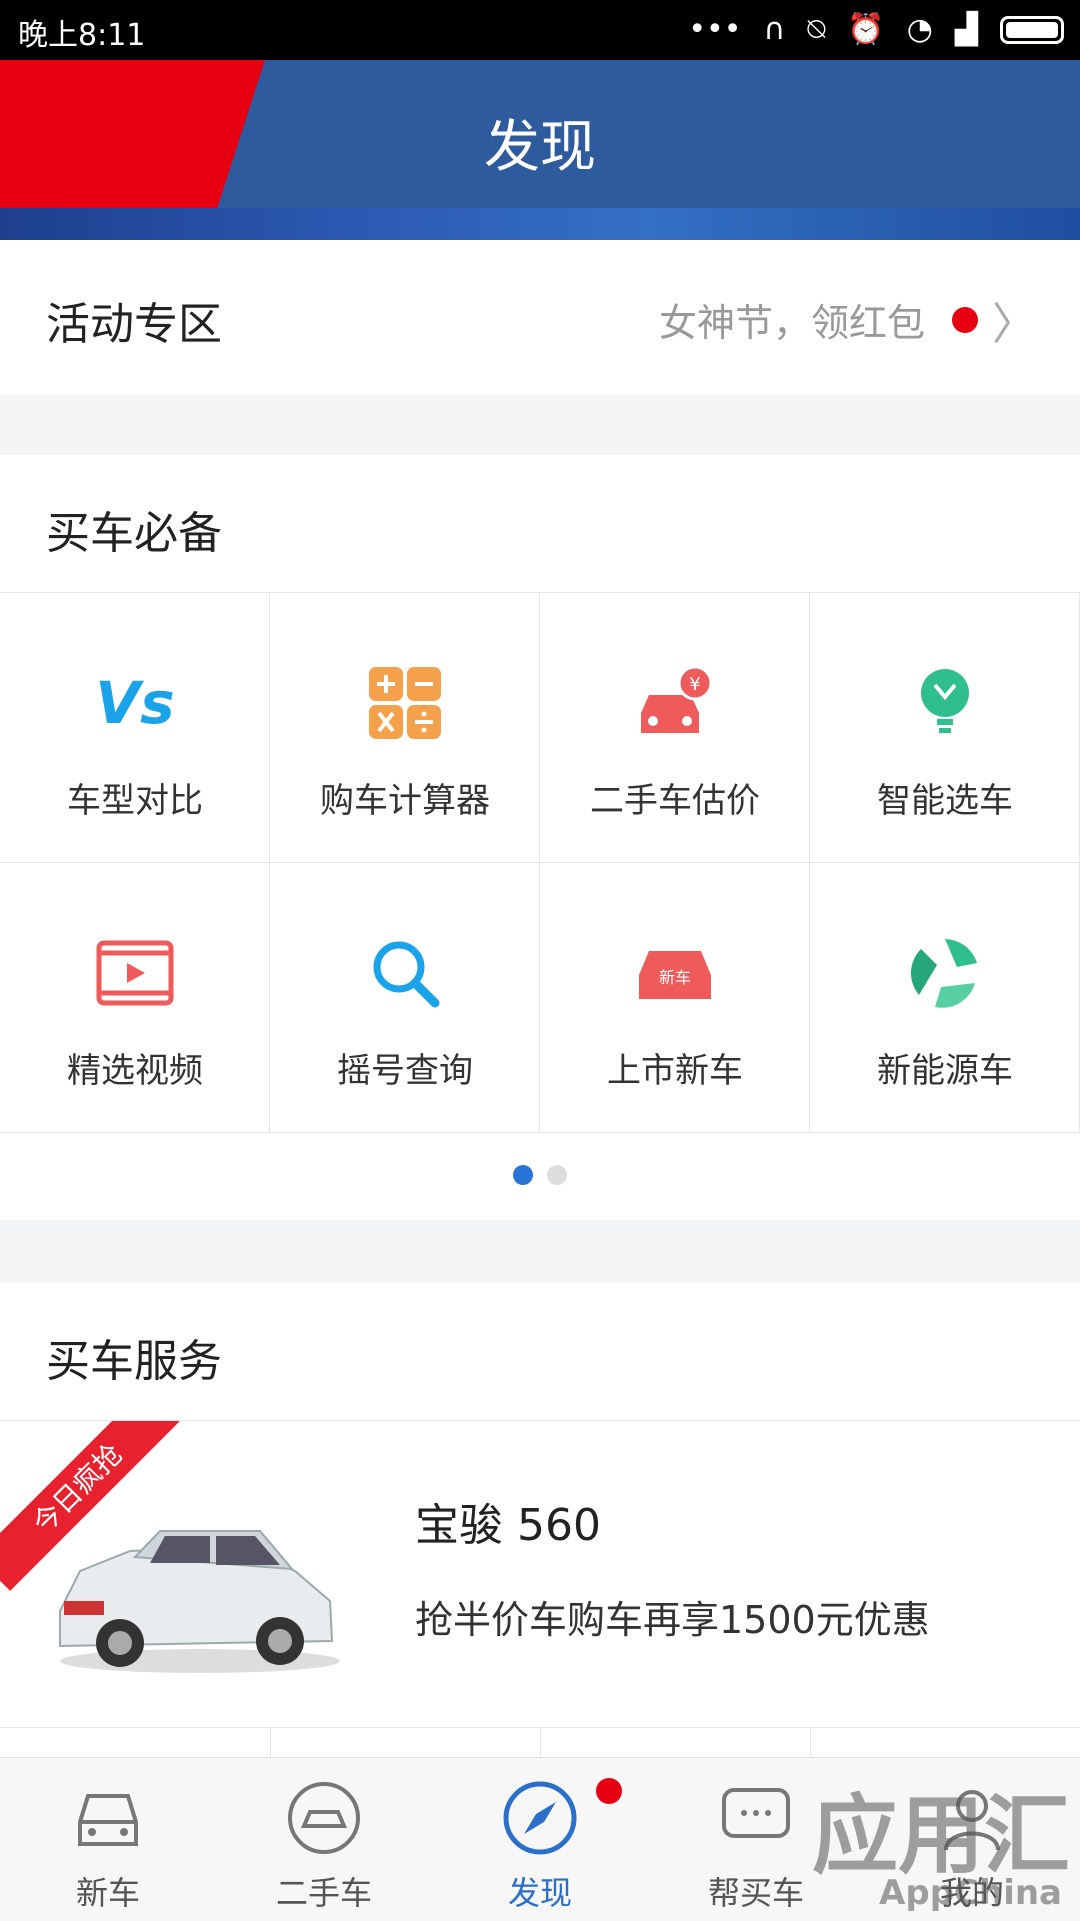  I want to click on grid-item-lottery-query: 摇号查询, so click(405, 998).